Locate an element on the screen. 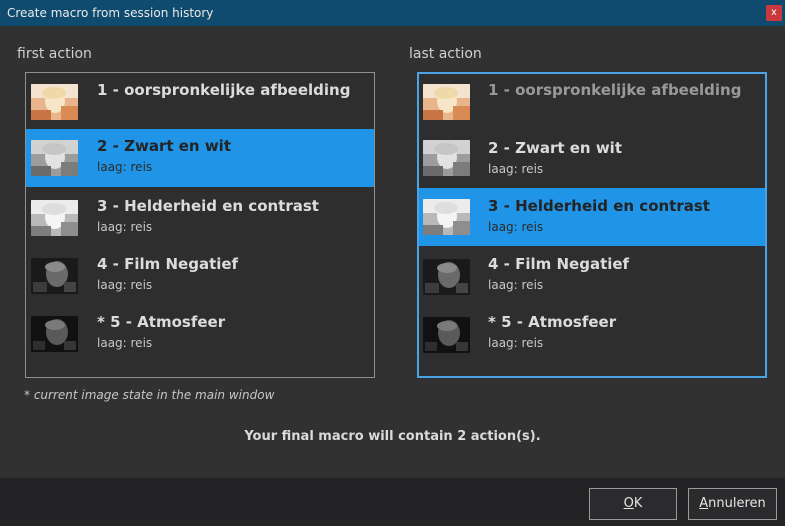 This screenshot has width=785, height=526. last-action-label: last action is located at coordinates (445, 54).